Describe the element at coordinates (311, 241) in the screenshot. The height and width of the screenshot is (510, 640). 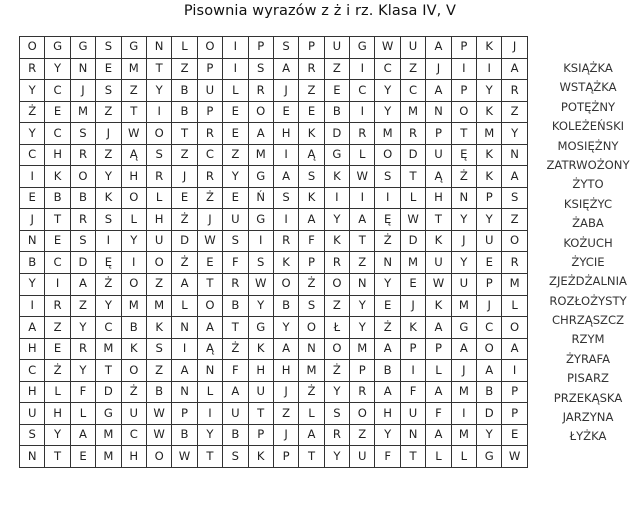
I see `grid-cell: F` at that location.